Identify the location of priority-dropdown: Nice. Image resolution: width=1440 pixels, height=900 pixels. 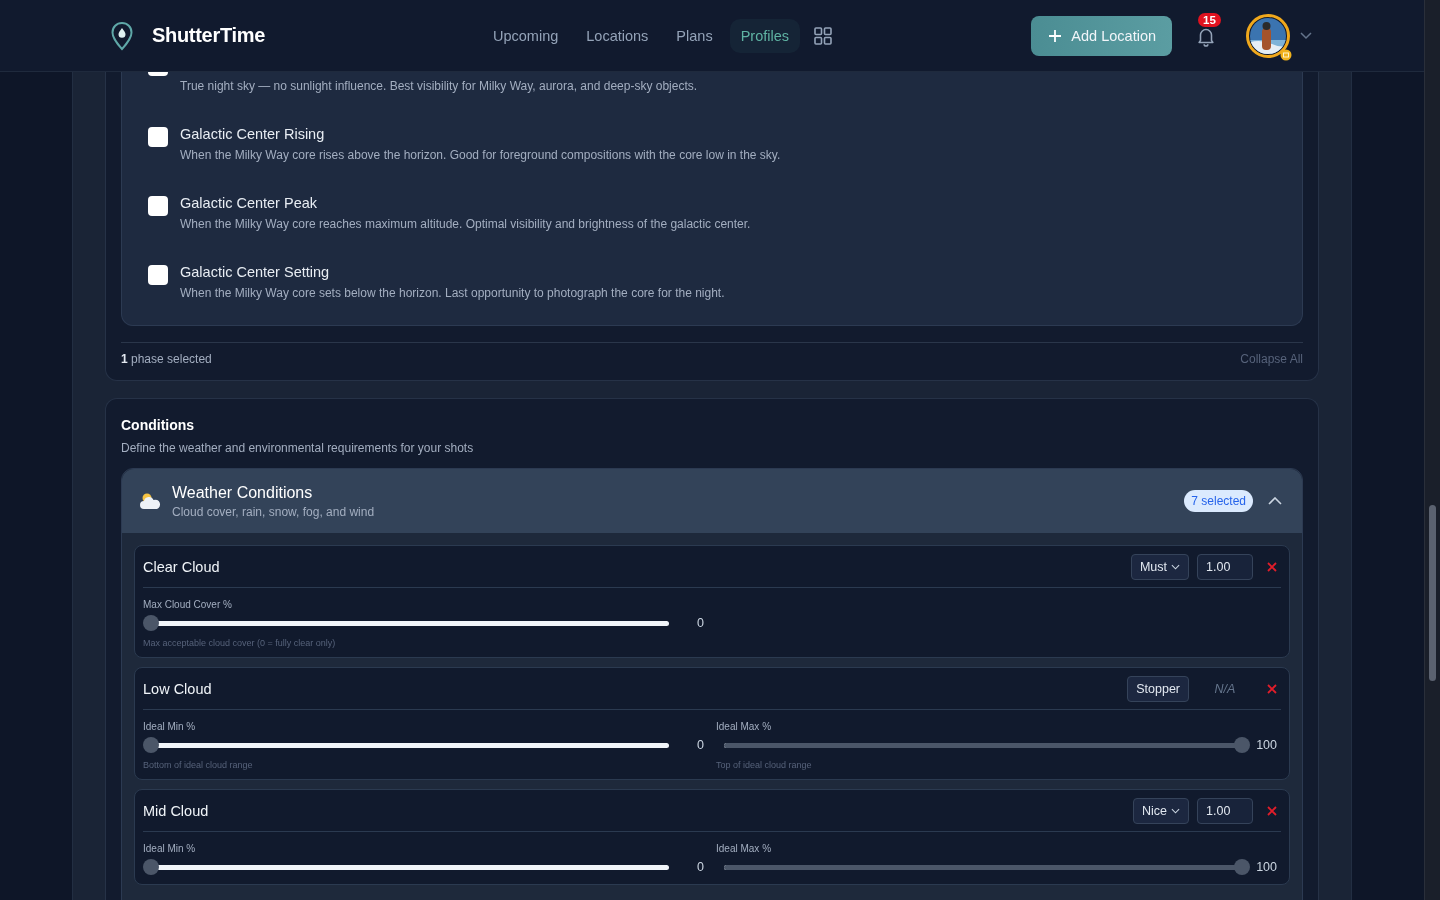
(1161, 810).